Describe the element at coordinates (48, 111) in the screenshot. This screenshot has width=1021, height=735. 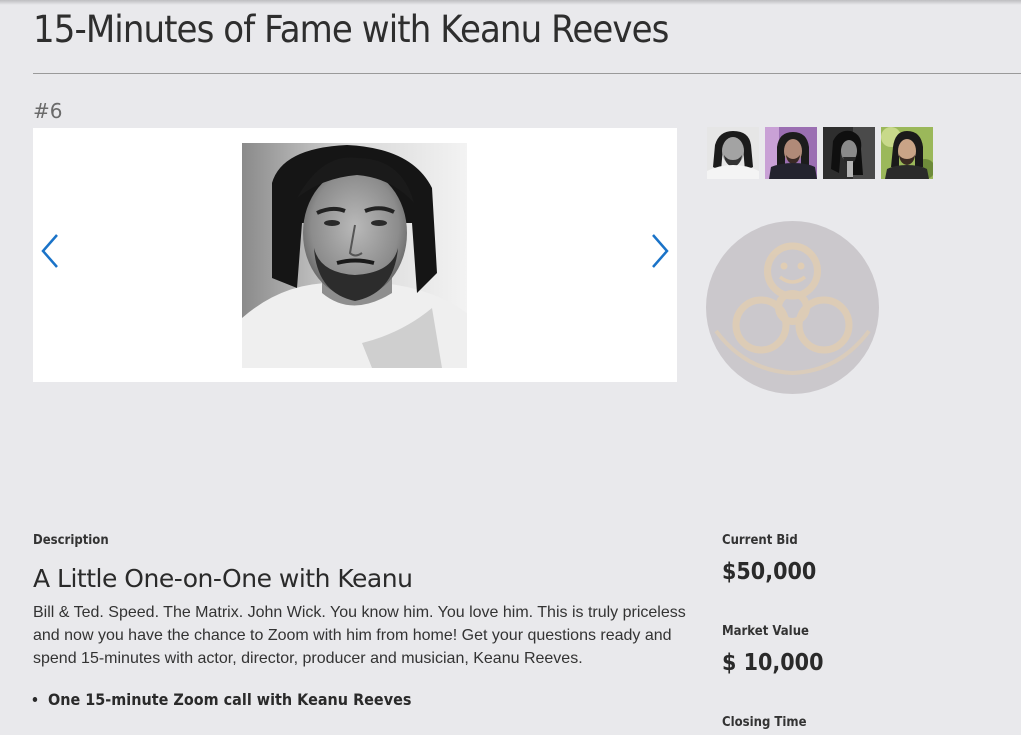
I see `lot-number: #6` at that location.